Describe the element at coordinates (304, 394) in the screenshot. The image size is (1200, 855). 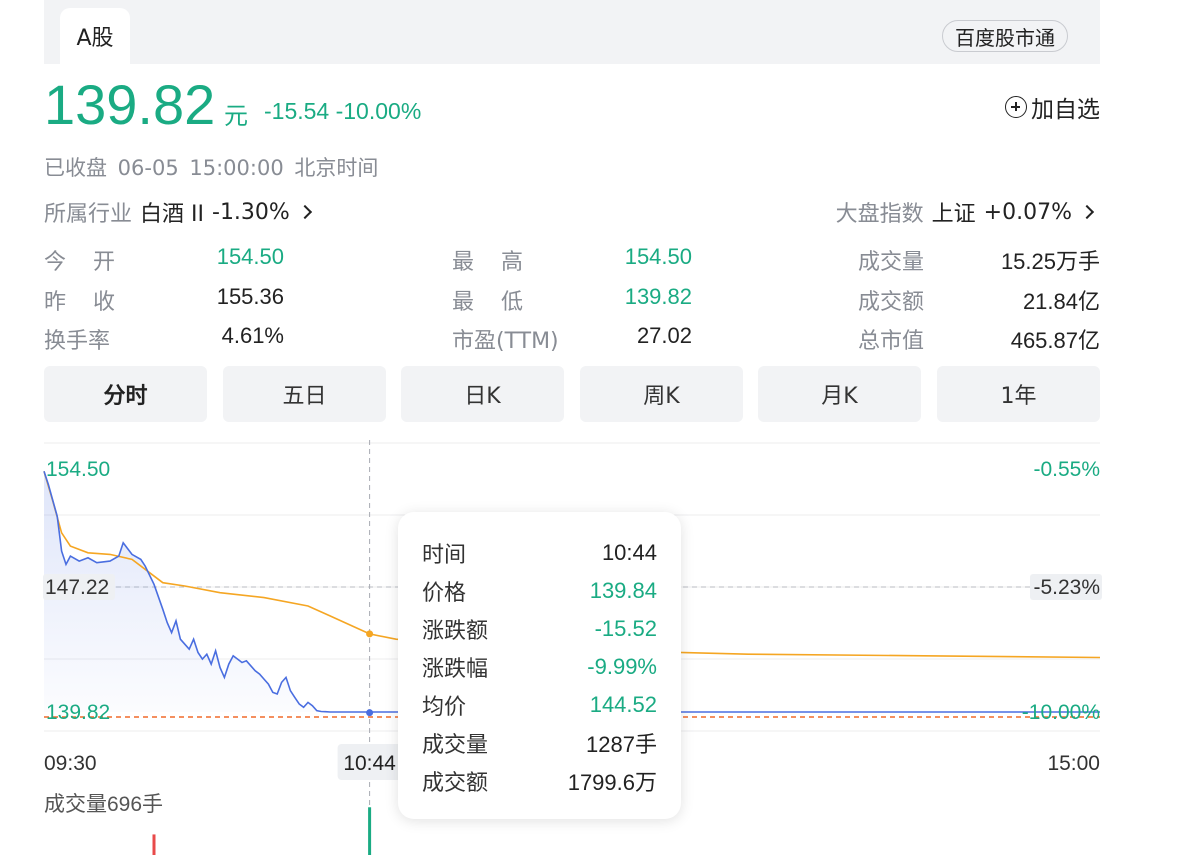
I see `tab-five-day: 五日` at that location.